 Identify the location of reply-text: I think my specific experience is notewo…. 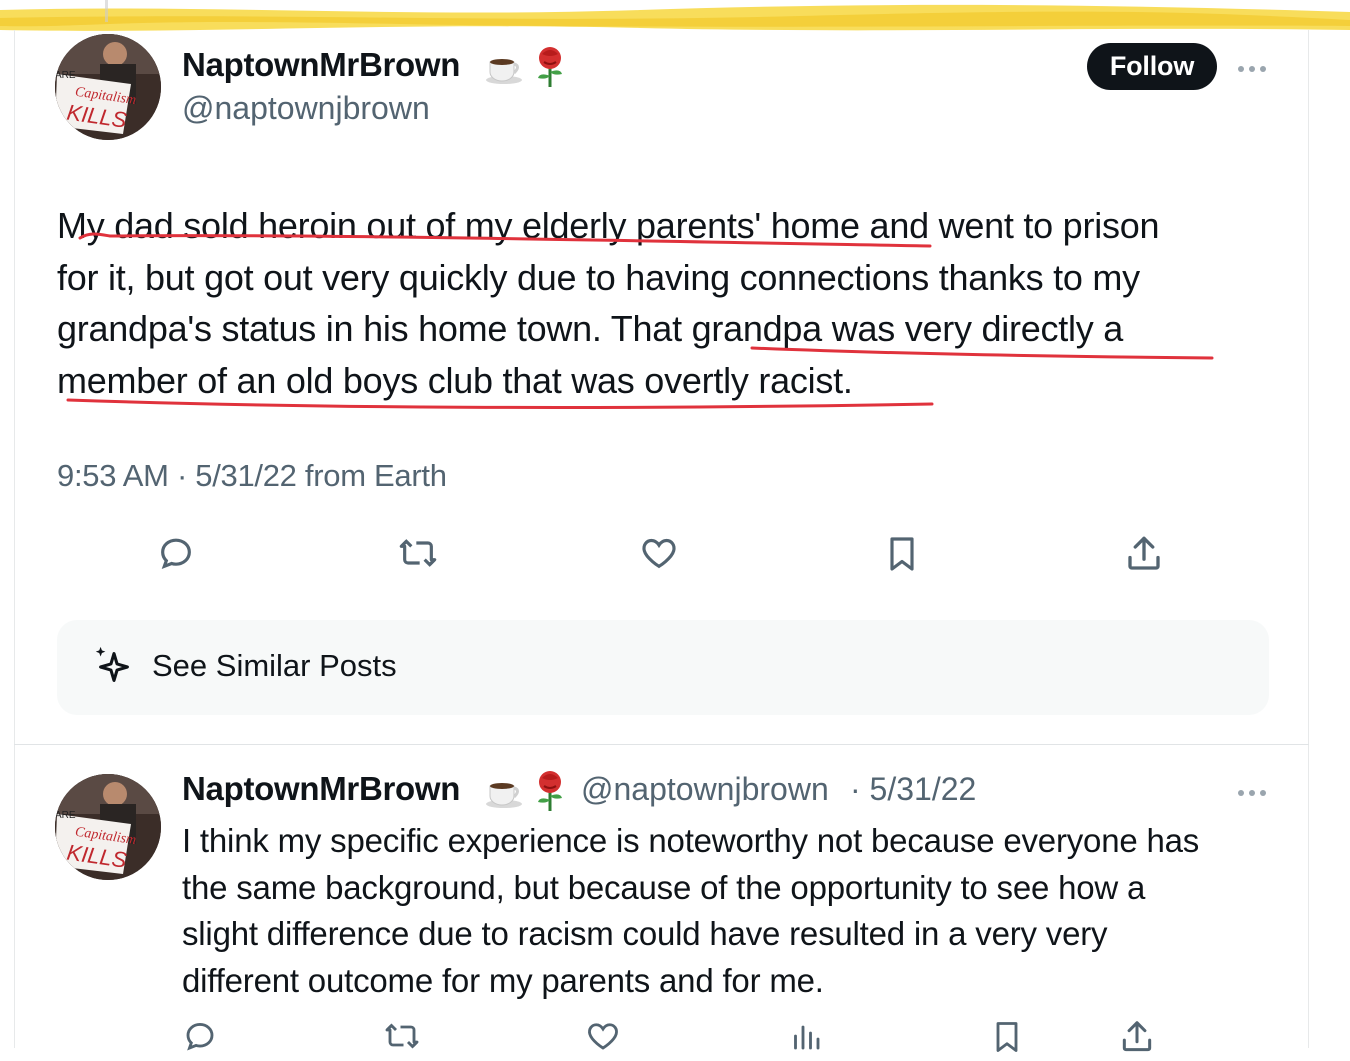
(732, 911).